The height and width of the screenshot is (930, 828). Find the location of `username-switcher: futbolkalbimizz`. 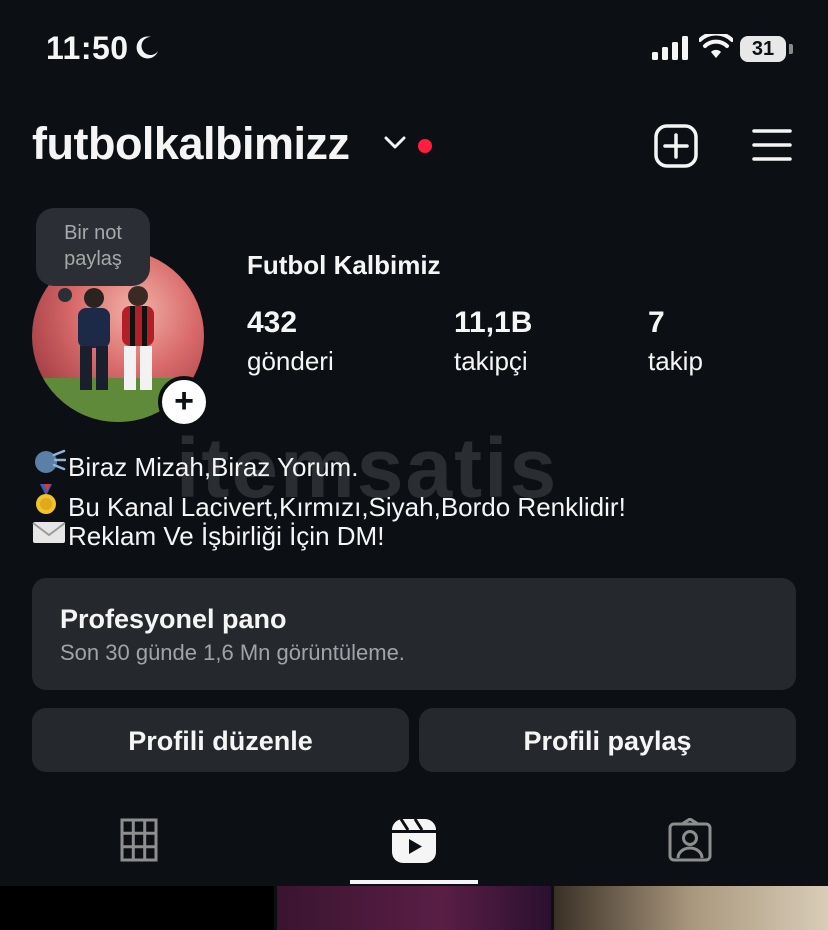

username-switcher: futbolkalbimizz is located at coordinates (191, 144).